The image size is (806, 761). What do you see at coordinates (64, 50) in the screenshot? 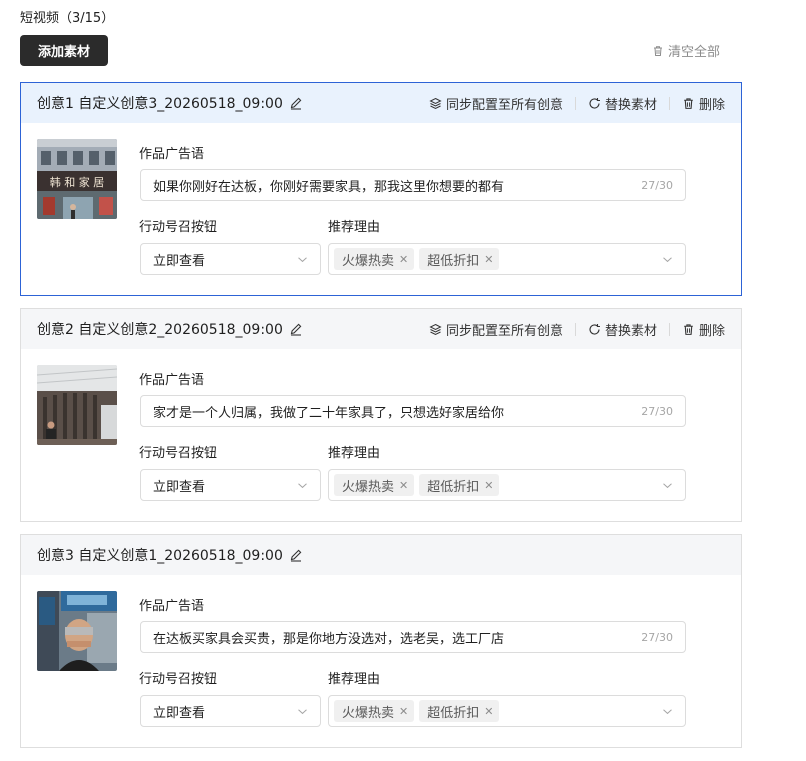
I see `add-material-button: 添加素材` at bounding box center [64, 50].